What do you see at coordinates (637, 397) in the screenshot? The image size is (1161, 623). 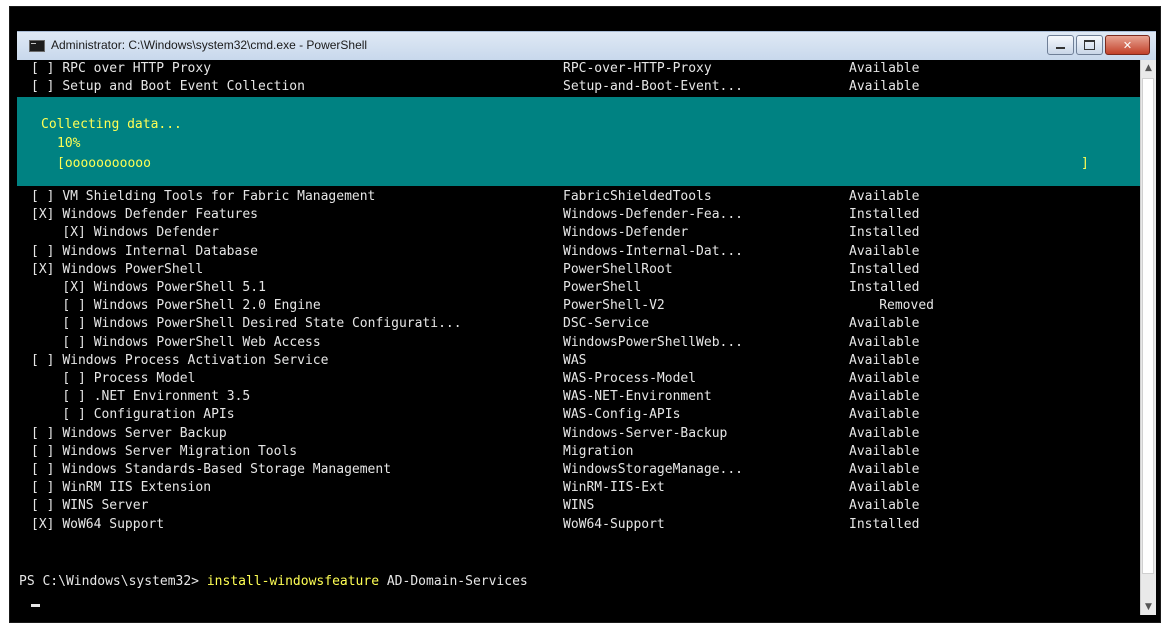 I see `feature-id: WAS-NET-Environment` at bounding box center [637, 397].